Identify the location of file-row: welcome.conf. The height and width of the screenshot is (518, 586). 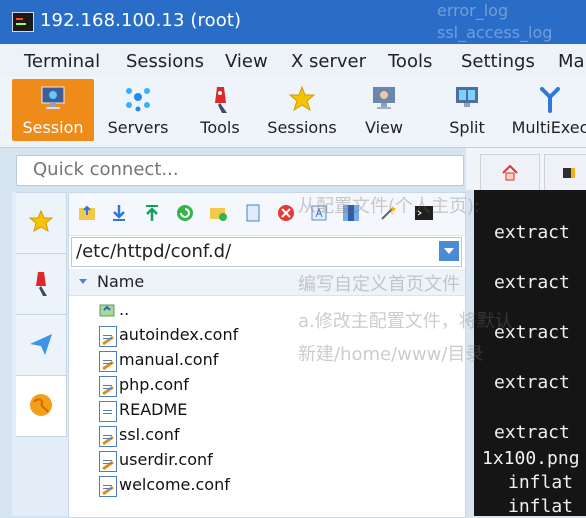
(267, 485).